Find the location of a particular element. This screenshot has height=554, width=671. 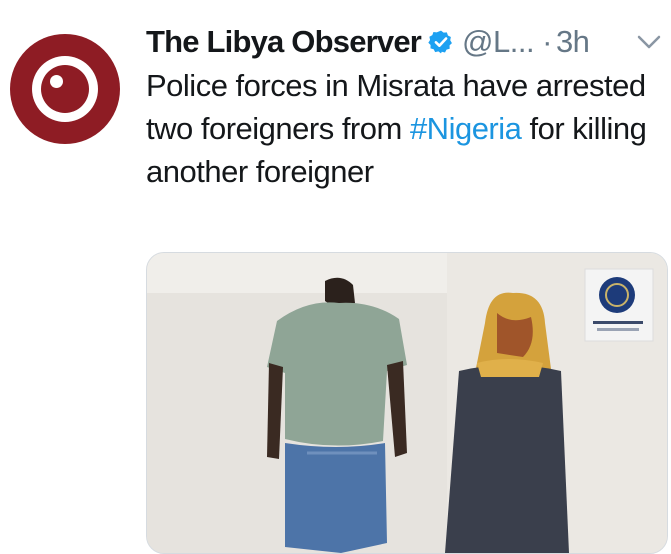

hashtag-link: #Nigeria is located at coordinates (466, 128).